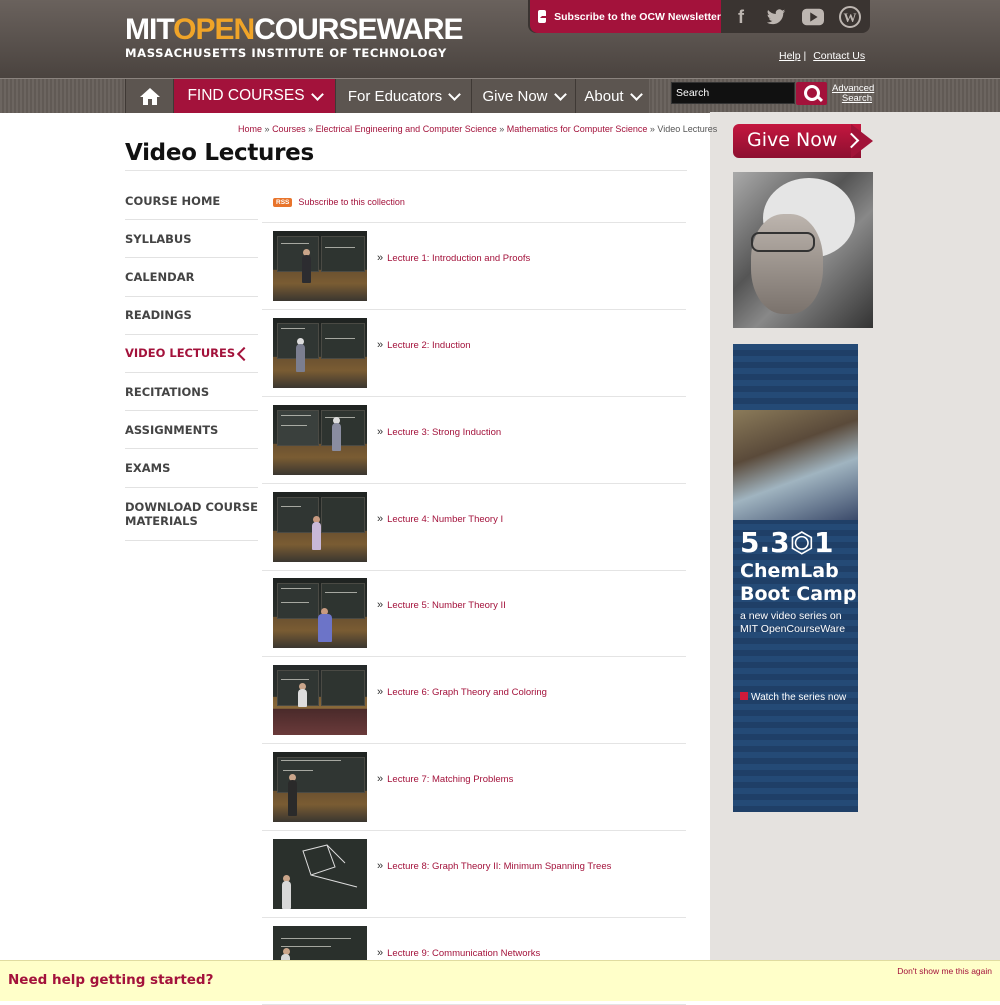 The image size is (1000, 1005). I want to click on utility-links: Help | Contact Us, so click(822, 56).